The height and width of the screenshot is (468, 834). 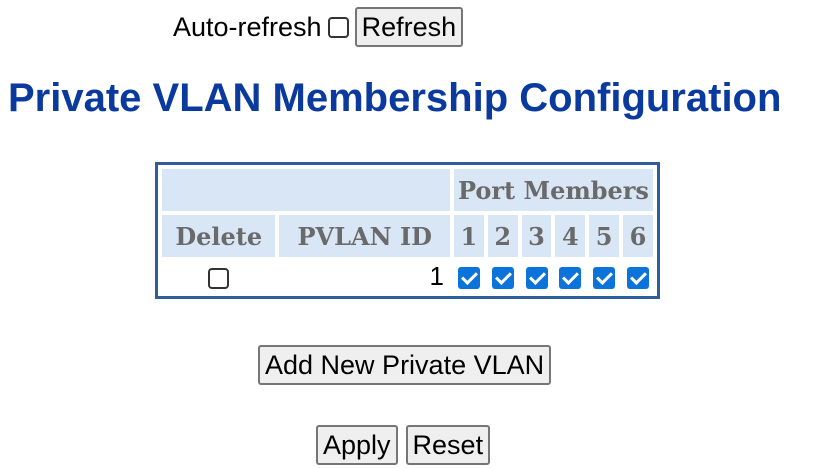 What do you see at coordinates (364, 236) in the screenshot?
I see `pvlan-id-column-header: PVLAN ID` at bounding box center [364, 236].